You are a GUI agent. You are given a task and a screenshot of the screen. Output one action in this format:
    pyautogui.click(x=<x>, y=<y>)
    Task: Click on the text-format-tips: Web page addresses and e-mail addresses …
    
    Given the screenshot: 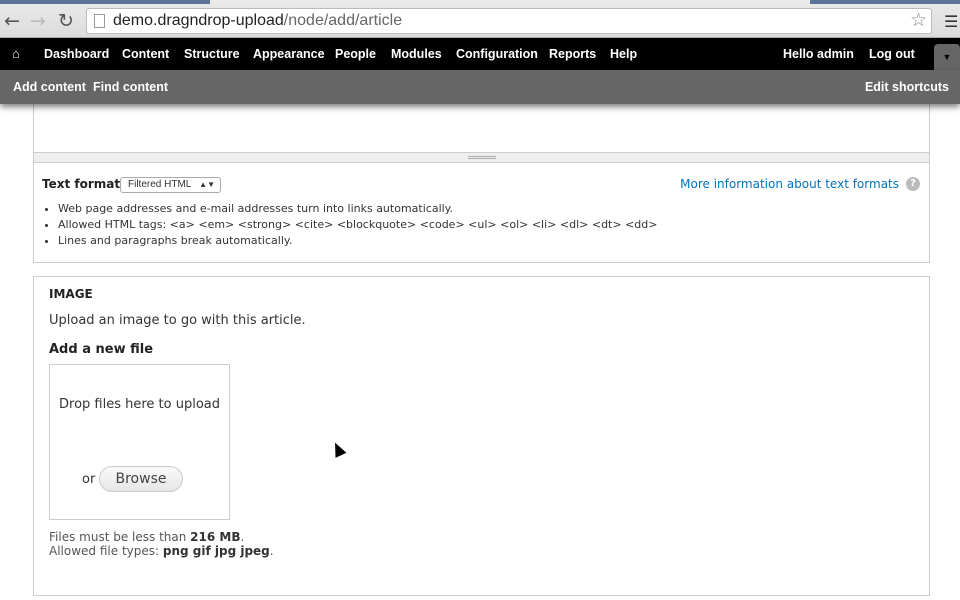 What is the action you would take?
    pyautogui.click(x=357, y=225)
    